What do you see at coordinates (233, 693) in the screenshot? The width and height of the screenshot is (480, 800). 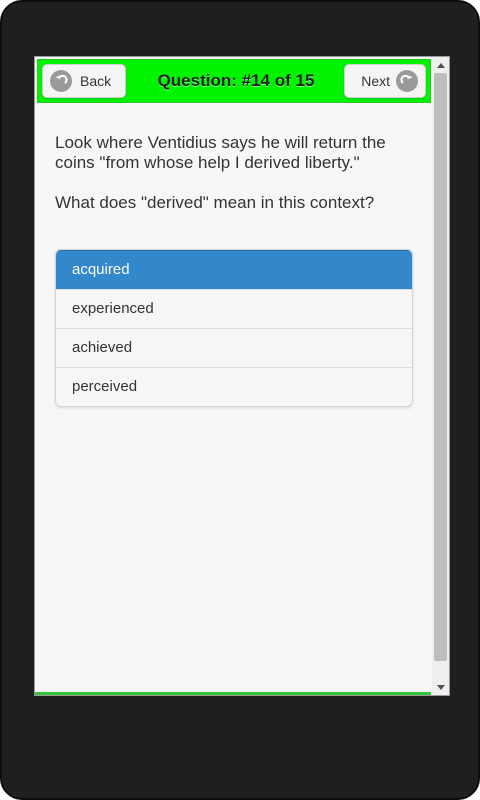 I see `bottom-divider` at bounding box center [233, 693].